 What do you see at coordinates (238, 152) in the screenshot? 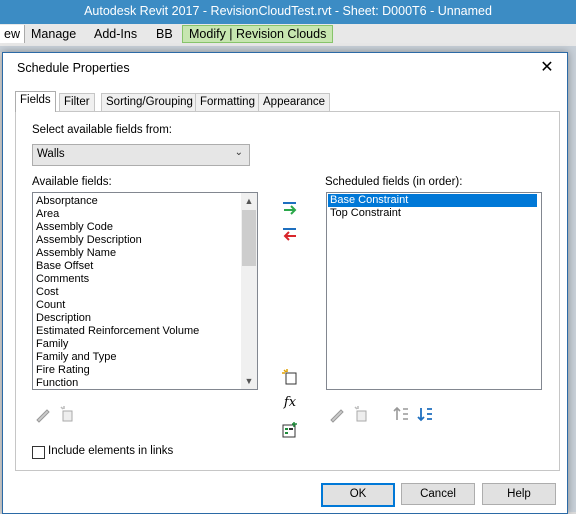
I see `chevron-down-icon: ⌄` at bounding box center [238, 152].